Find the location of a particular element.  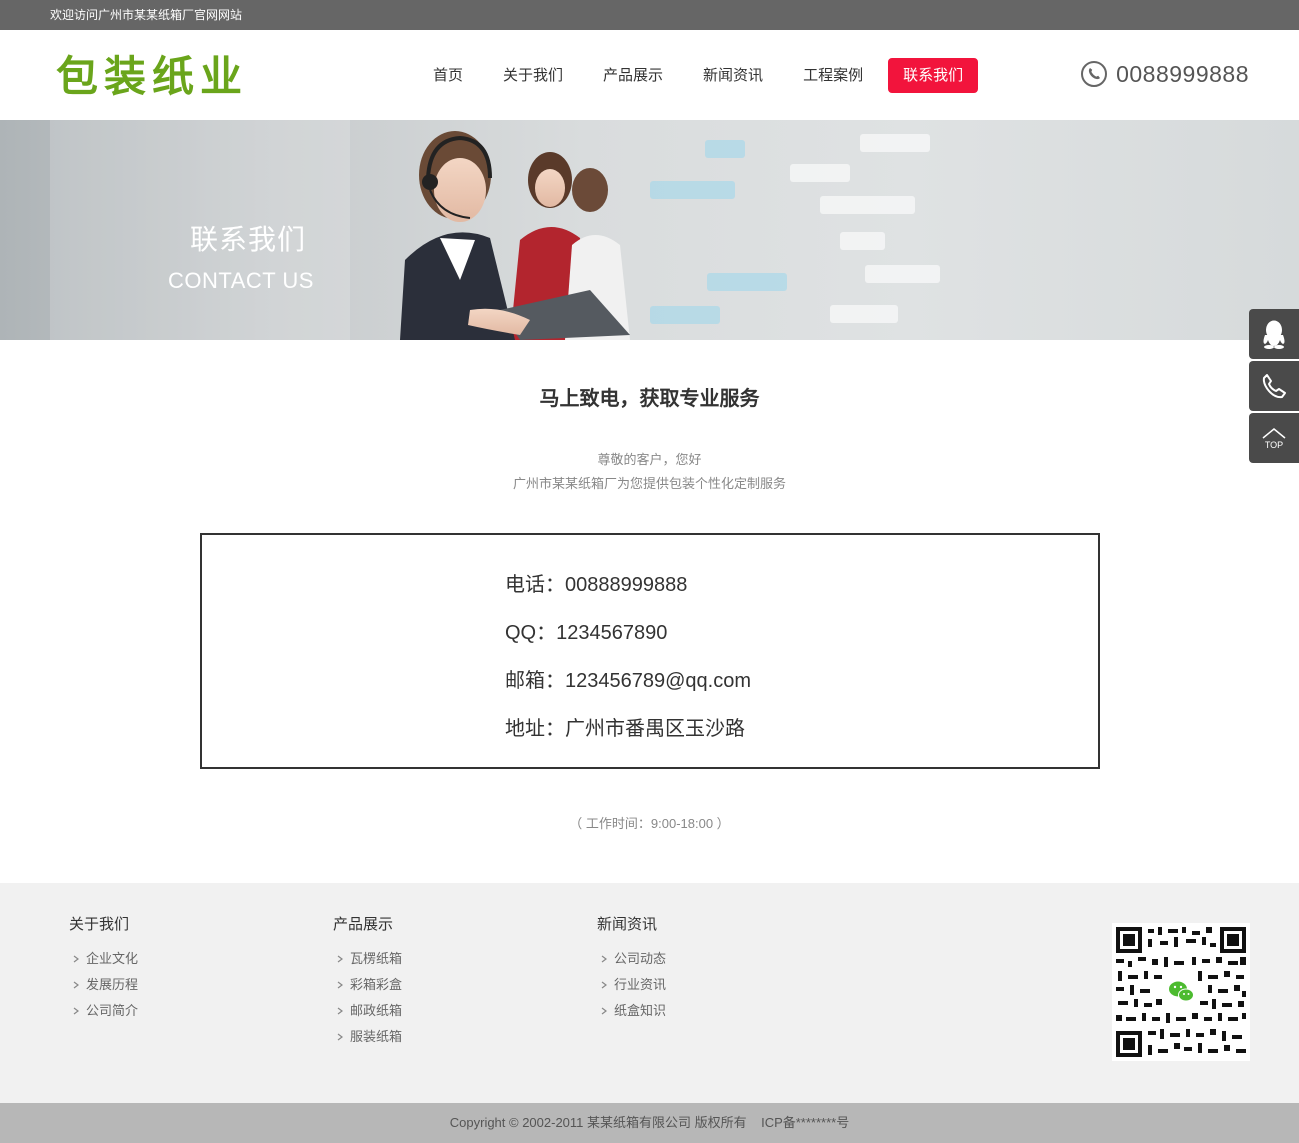

intro-text: 广州市某某纸箱厂为您提供包装个性化定制服务 is located at coordinates (649, 483).